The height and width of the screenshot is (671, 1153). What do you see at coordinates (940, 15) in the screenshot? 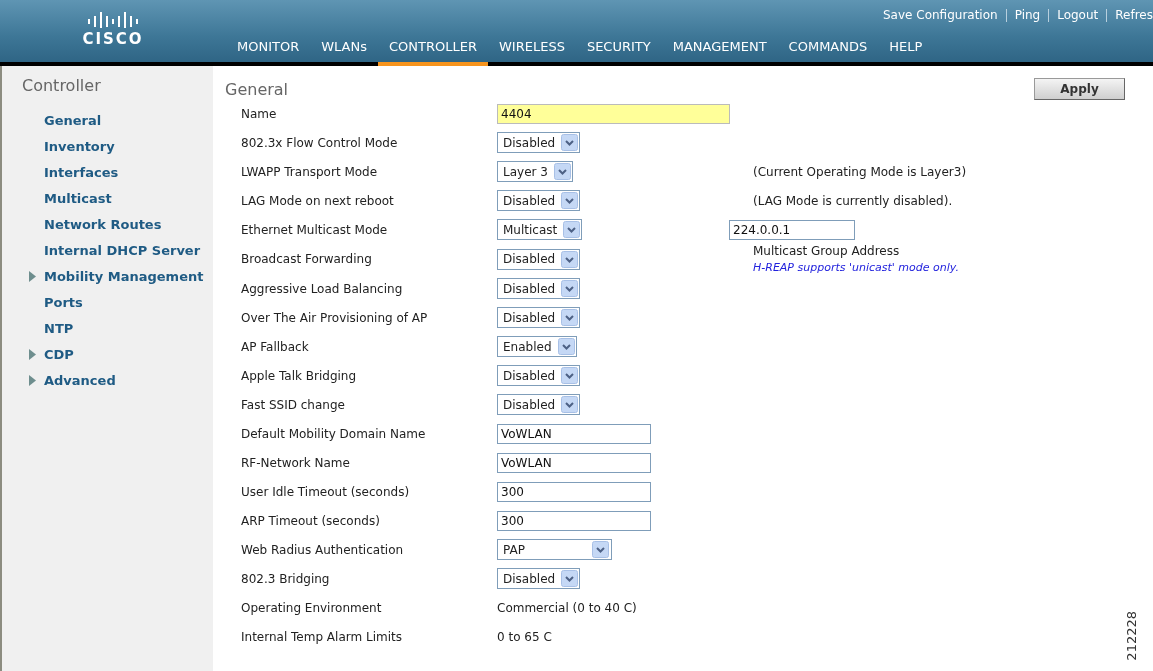
I see `header-link: Save Configuration` at bounding box center [940, 15].